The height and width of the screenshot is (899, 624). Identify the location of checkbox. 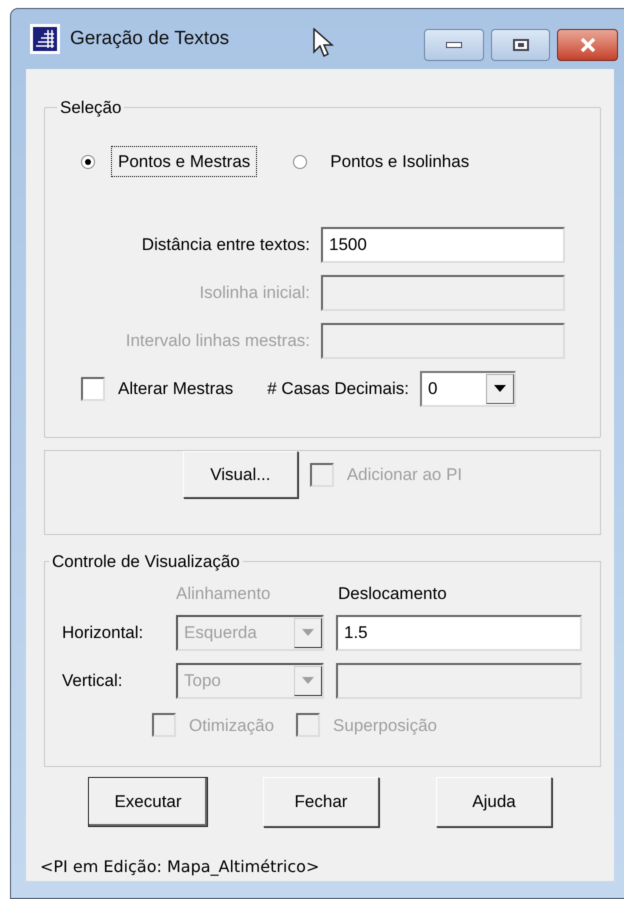
(93, 388).